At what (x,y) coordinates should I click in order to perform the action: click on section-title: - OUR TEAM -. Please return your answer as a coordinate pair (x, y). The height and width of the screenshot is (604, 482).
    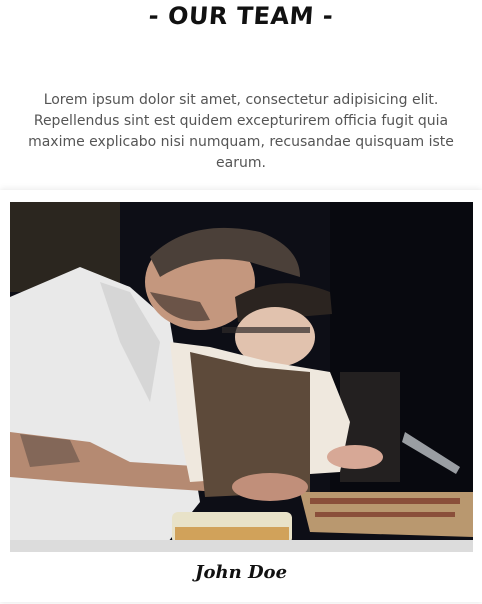
    Looking at the image, I should click on (241, 16).